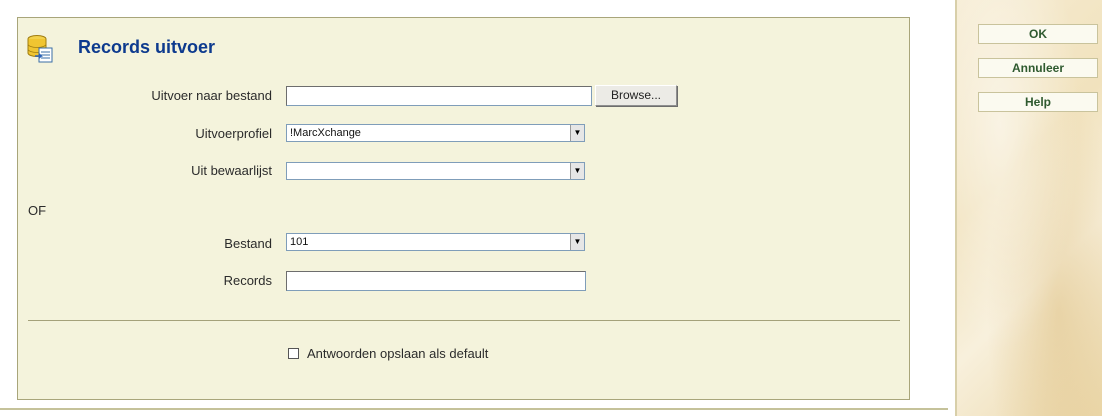 The width and height of the screenshot is (1102, 416). I want to click on file-label: Bestand, so click(248, 243).